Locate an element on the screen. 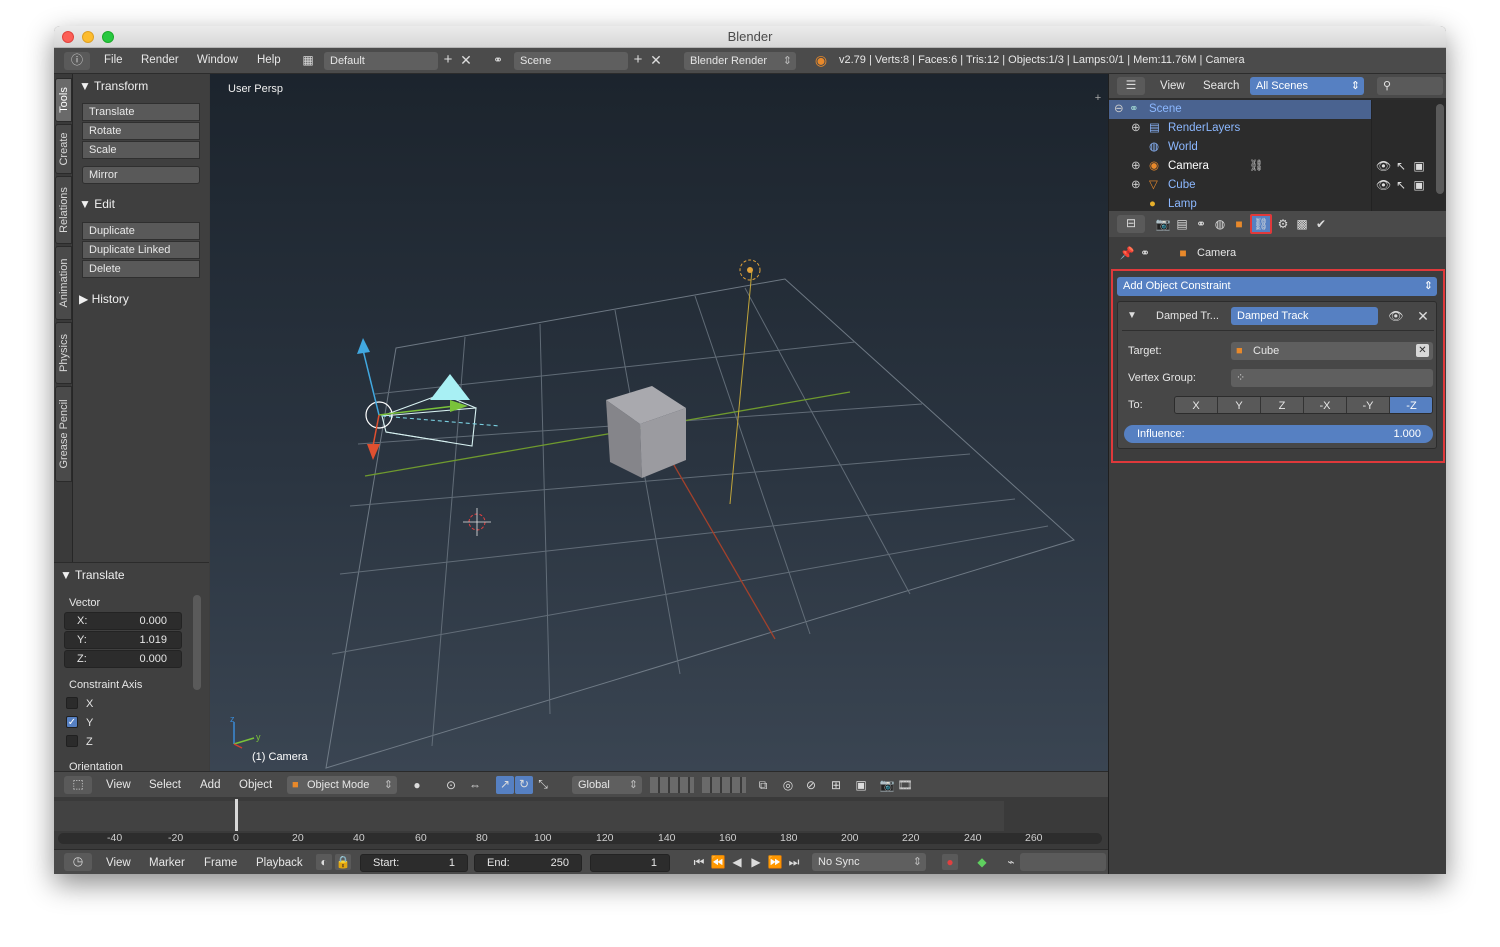 Image resolution: width=1500 pixels, height=947 pixels. menu-render: Render is located at coordinates (160, 60).